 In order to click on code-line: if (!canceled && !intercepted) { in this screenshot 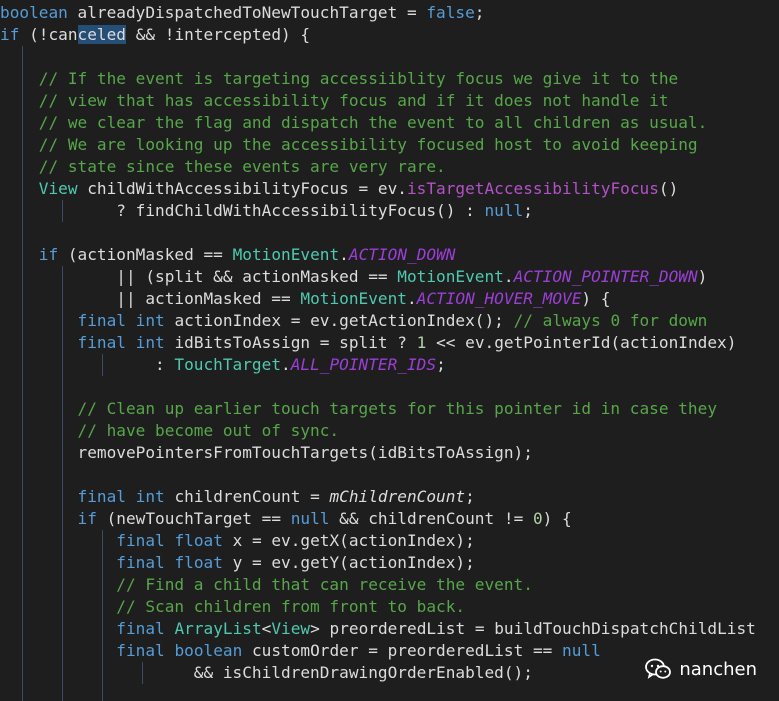, I will do `click(155, 35)`.